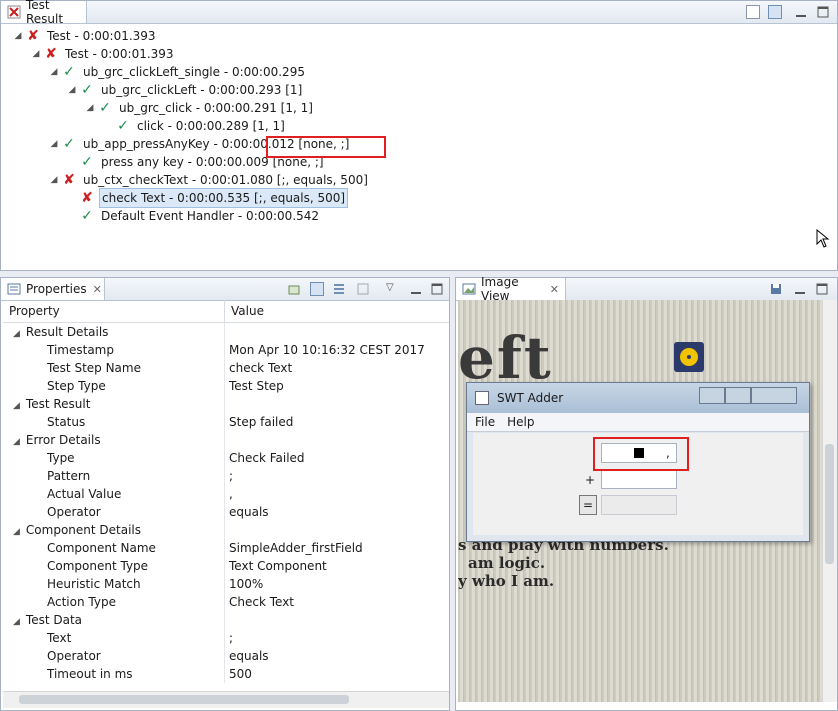 This screenshot has width=838, height=711. Describe the element at coordinates (775, 12) in the screenshot. I see `layout-icon` at that location.